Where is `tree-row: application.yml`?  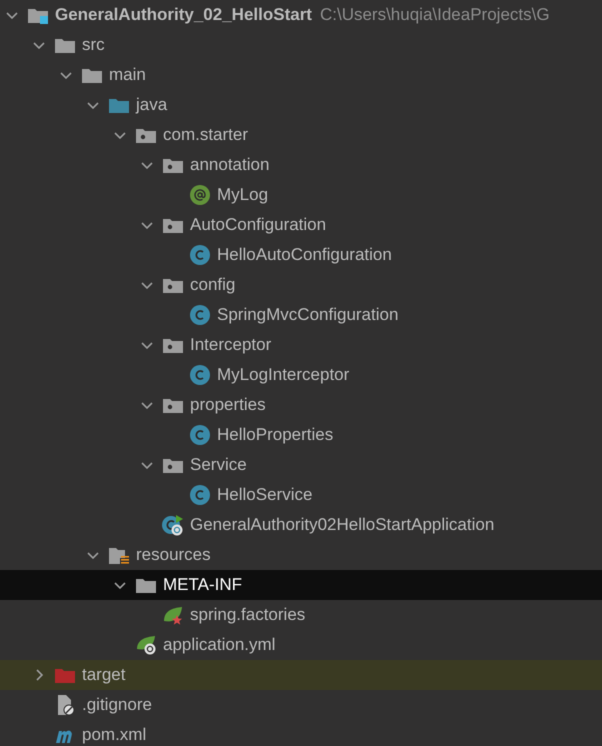
tree-row: application.yml is located at coordinates (301, 645).